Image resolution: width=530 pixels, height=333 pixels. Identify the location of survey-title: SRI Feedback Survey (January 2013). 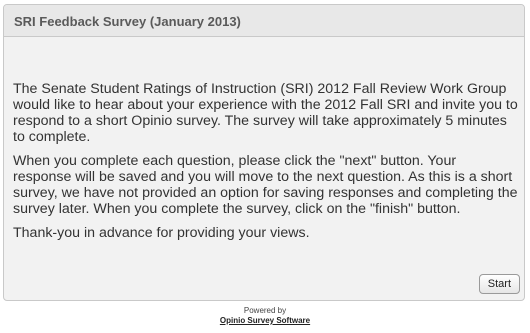
(127, 21).